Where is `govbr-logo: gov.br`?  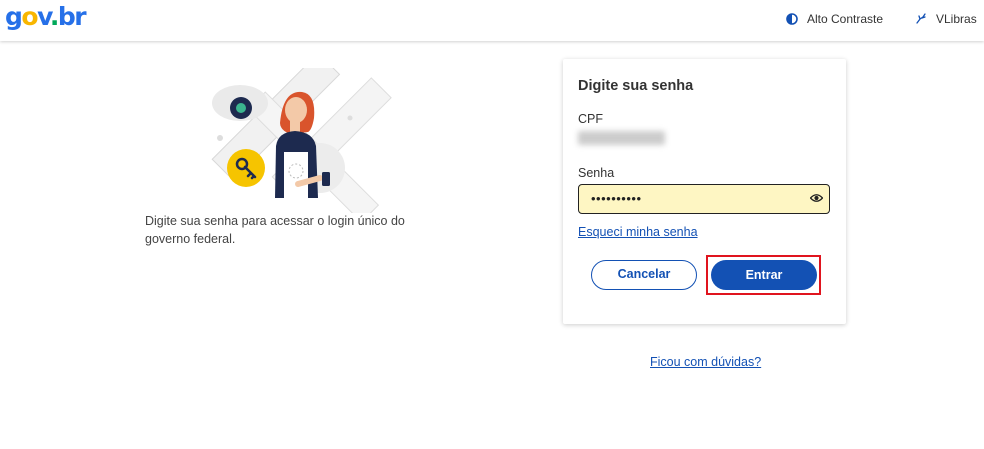 govbr-logo: gov.br is located at coordinates (46, 17).